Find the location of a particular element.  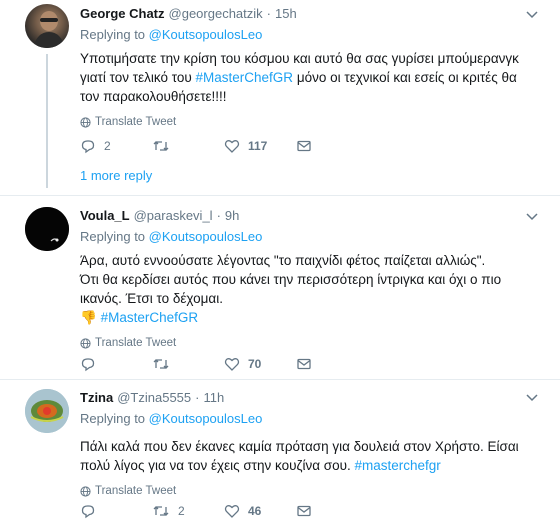

thumbs-down-emoji: 👎 is located at coordinates (88, 317).